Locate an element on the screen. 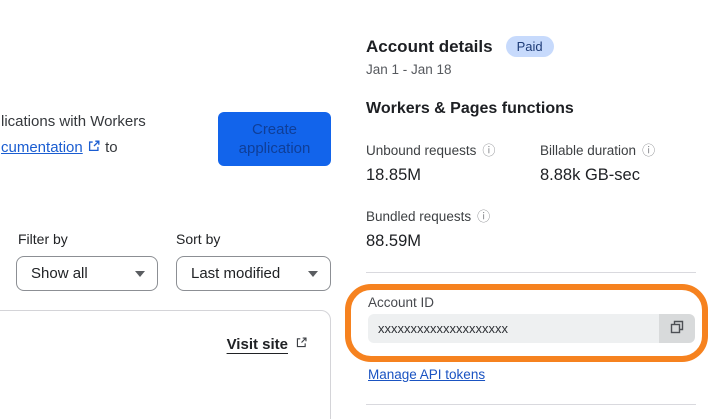  filter-by-label: Filter by is located at coordinates (43, 239).